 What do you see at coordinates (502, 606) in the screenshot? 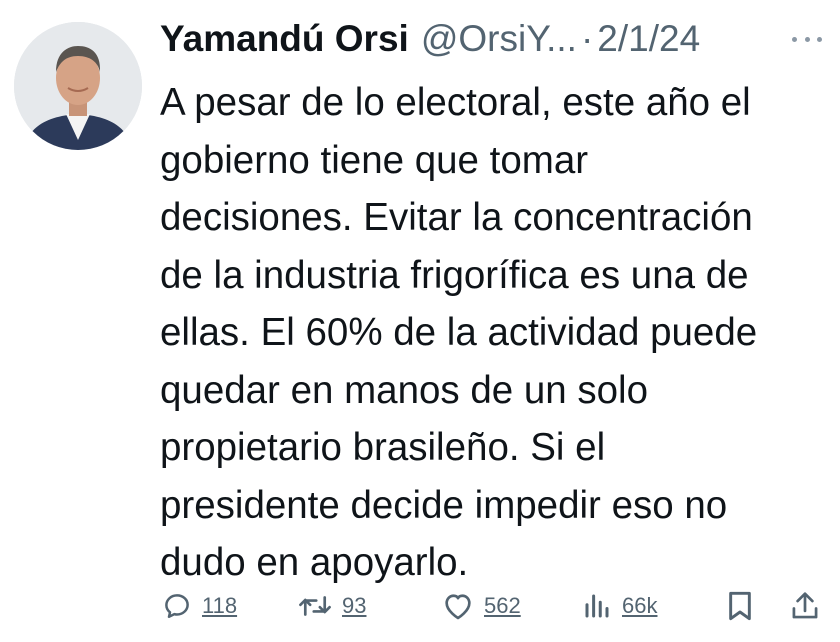
I see `like-count: 562` at bounding box center [502, 606].